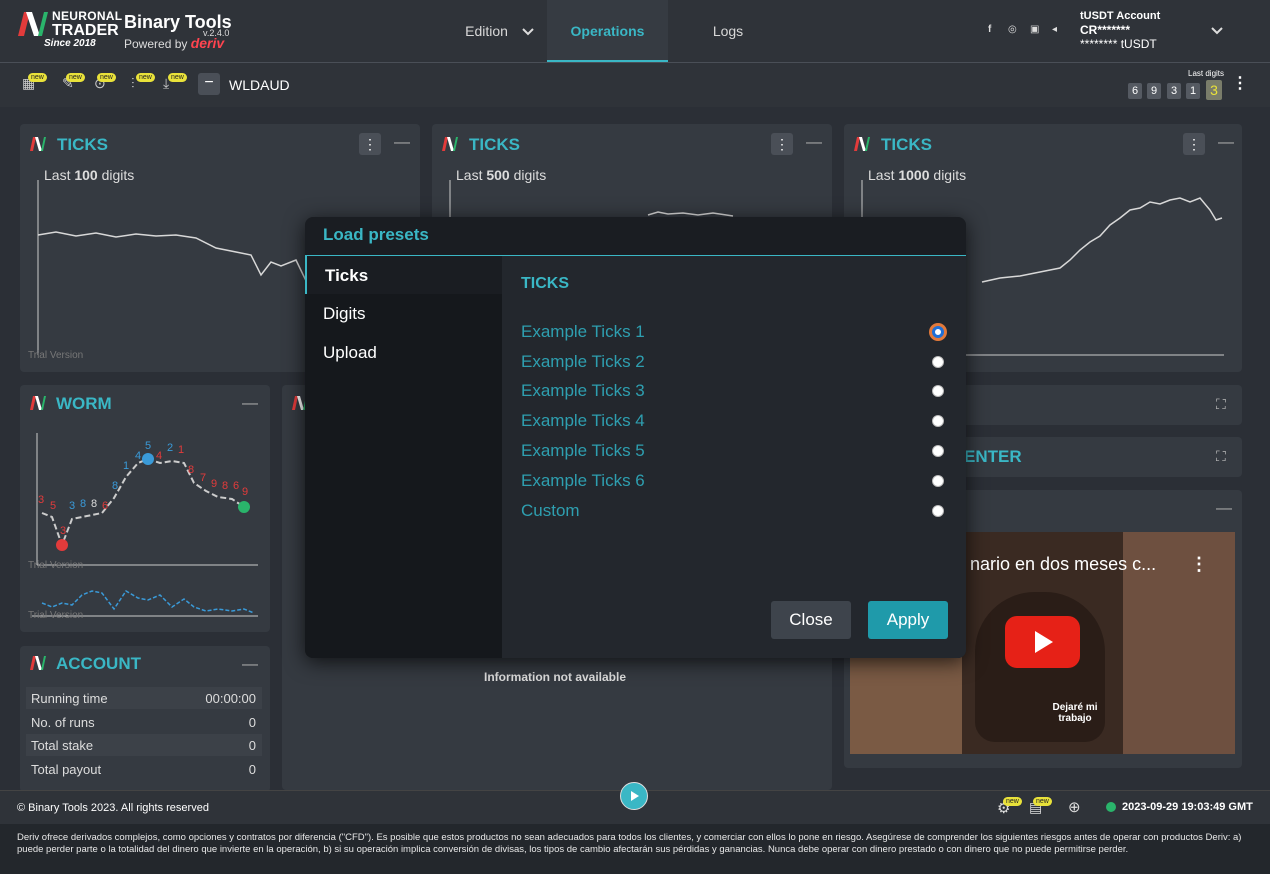  Describe the element at coordinates (908, 620) in the screenshot. I see `apply-button: Apply` at that location.